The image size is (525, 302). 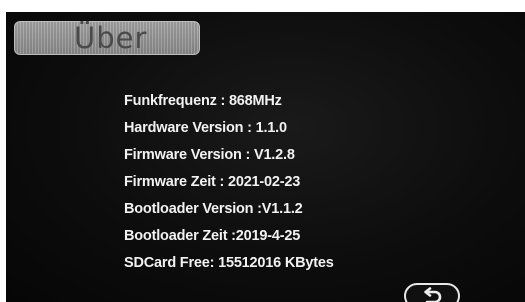 I want to click on info-firmware-version: Firmware Version : V1.2.8, so click(x=209, y=155).